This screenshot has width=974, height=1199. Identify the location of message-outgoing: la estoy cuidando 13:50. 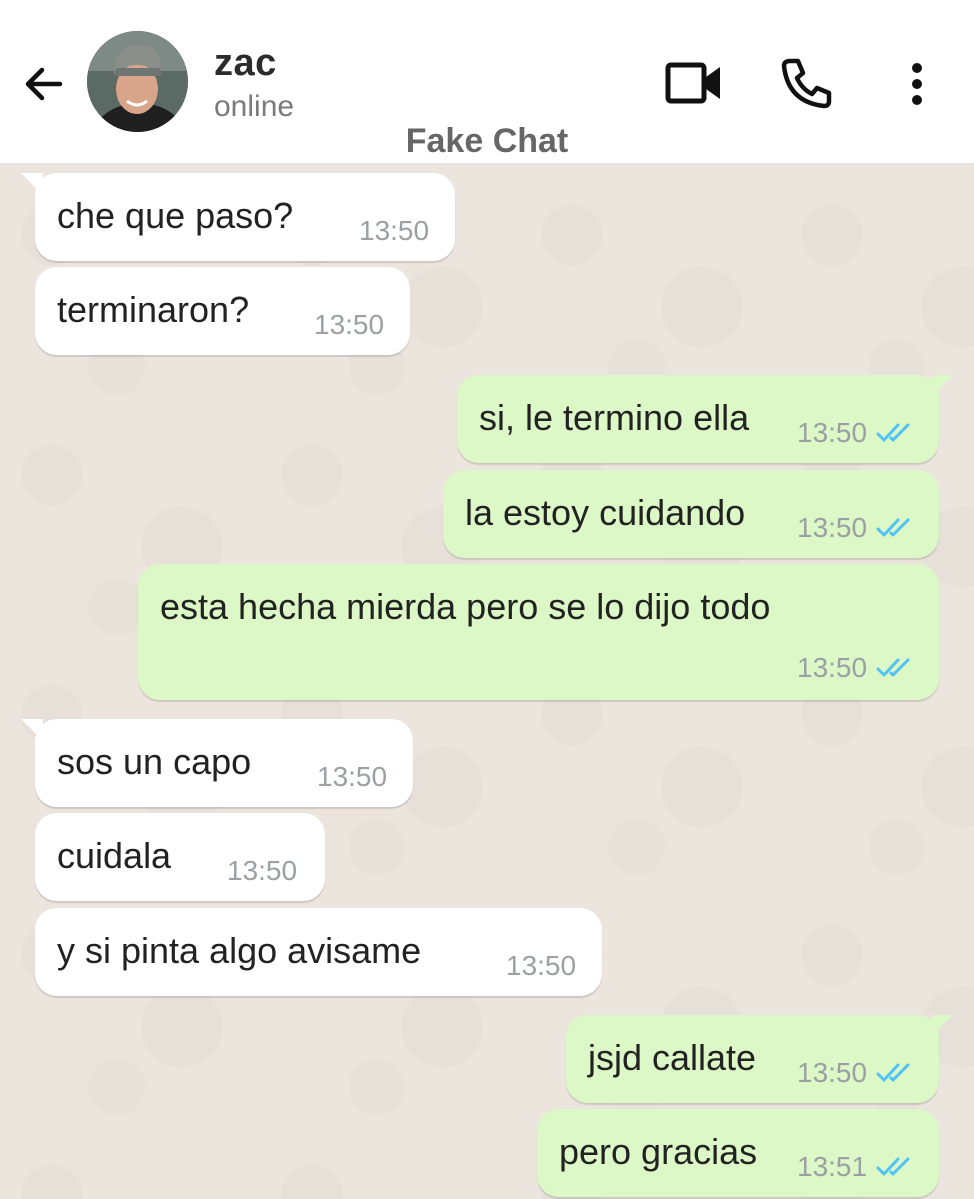
(691, 514).